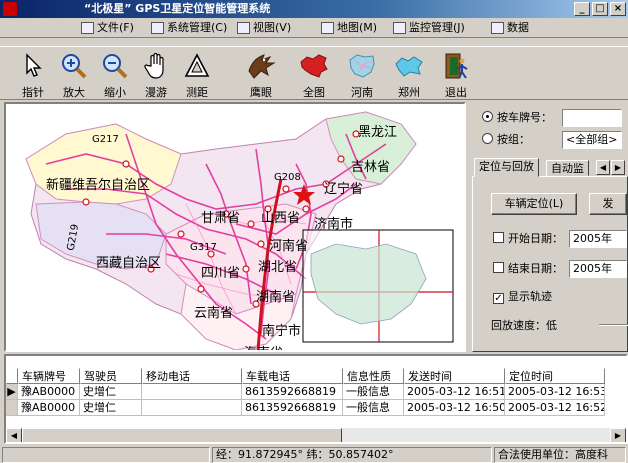 The width and height of the screenshot is (628, 463). What do you see at coordinates (105, 139) in the screenshot?
I see `road-label-g217: G217` at bounding box center [105, 139].